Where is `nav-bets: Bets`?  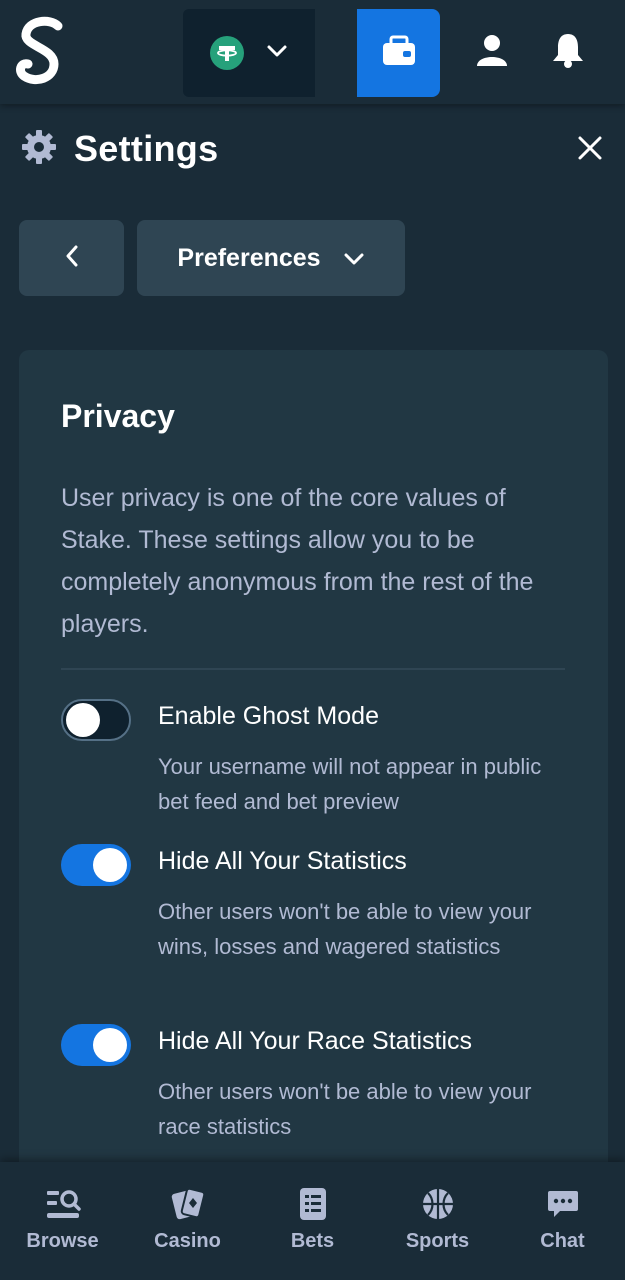
nav-bets: Bets is located at coordinates (312, 1221).